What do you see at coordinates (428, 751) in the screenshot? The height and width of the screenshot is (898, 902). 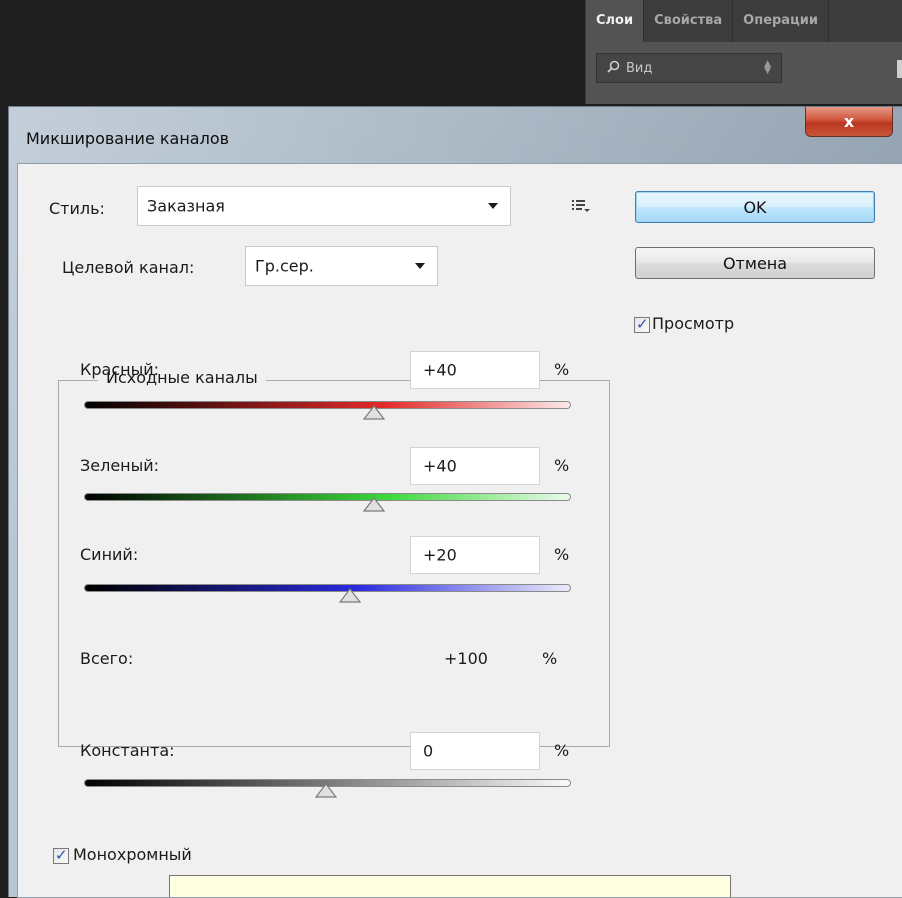 I see `constant-value: 0` at bounding box center [428, 751].